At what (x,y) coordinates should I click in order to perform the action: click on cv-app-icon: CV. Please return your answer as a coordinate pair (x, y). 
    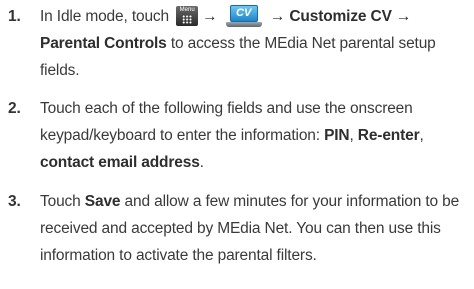
    Looking at the image, I should click on (243, 16).